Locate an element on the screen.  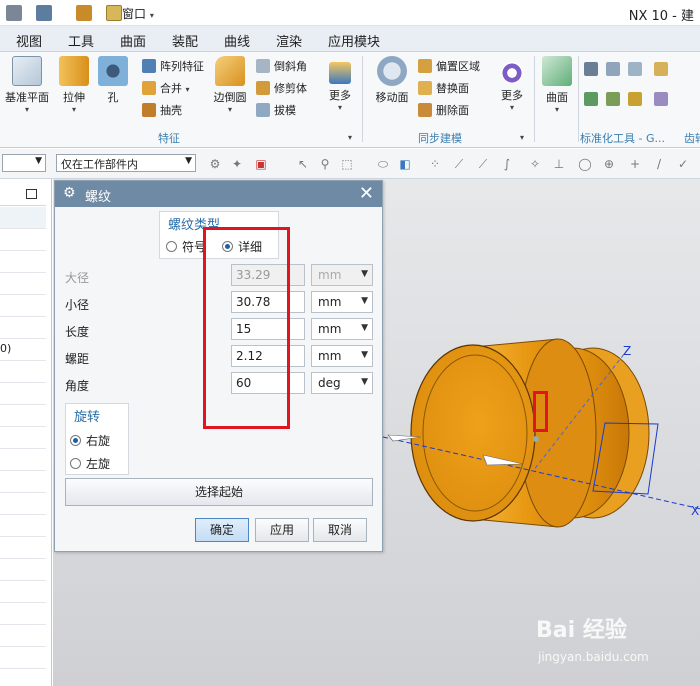
trim-body-button: 修剪体 is located at coordinates (281, 88).